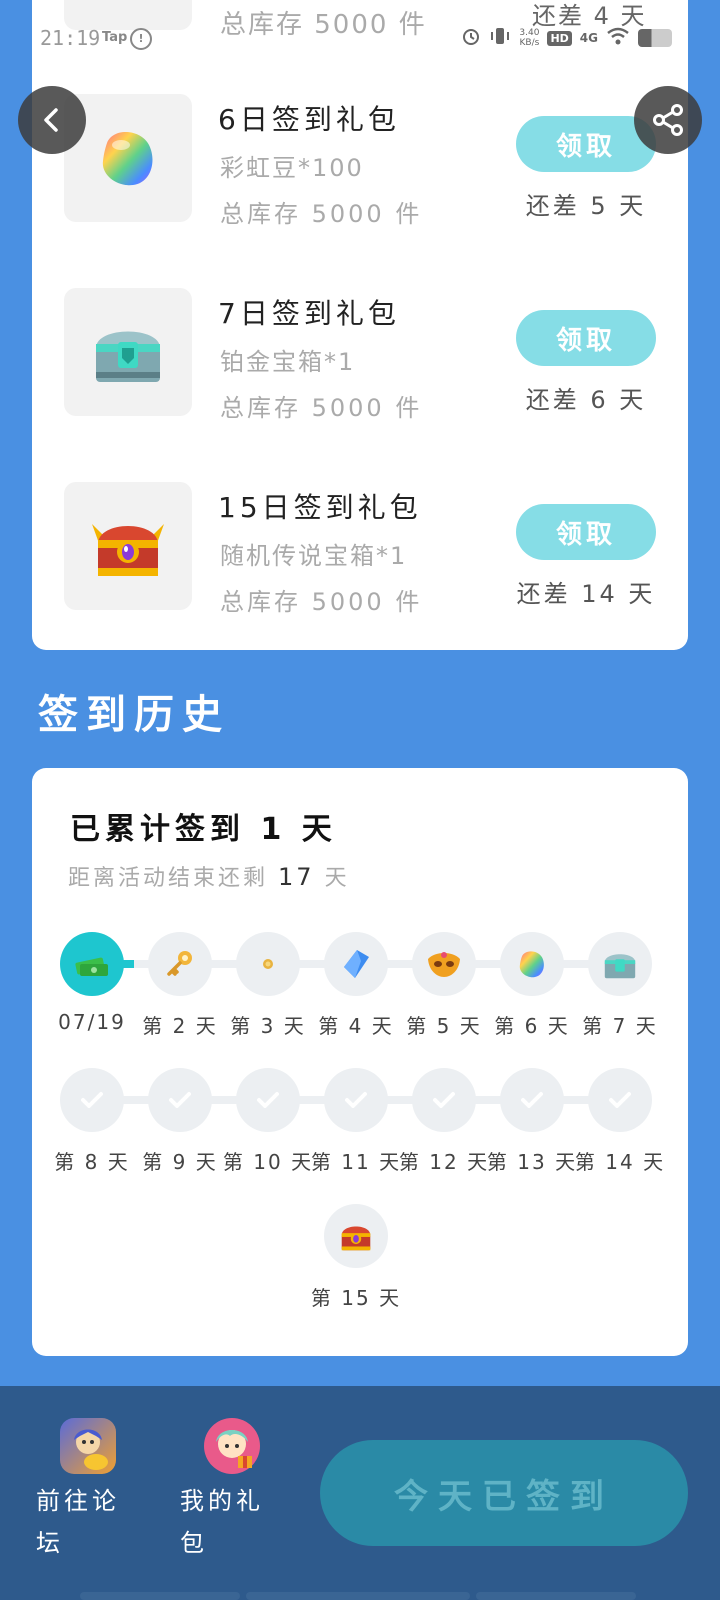 The width and height of the screenshot is (720, 1600). What do you see at coordinates (532, 1026) in the screenshot?
I see `day-6-label: 第 6 天` at bounding box center [532, 1026].